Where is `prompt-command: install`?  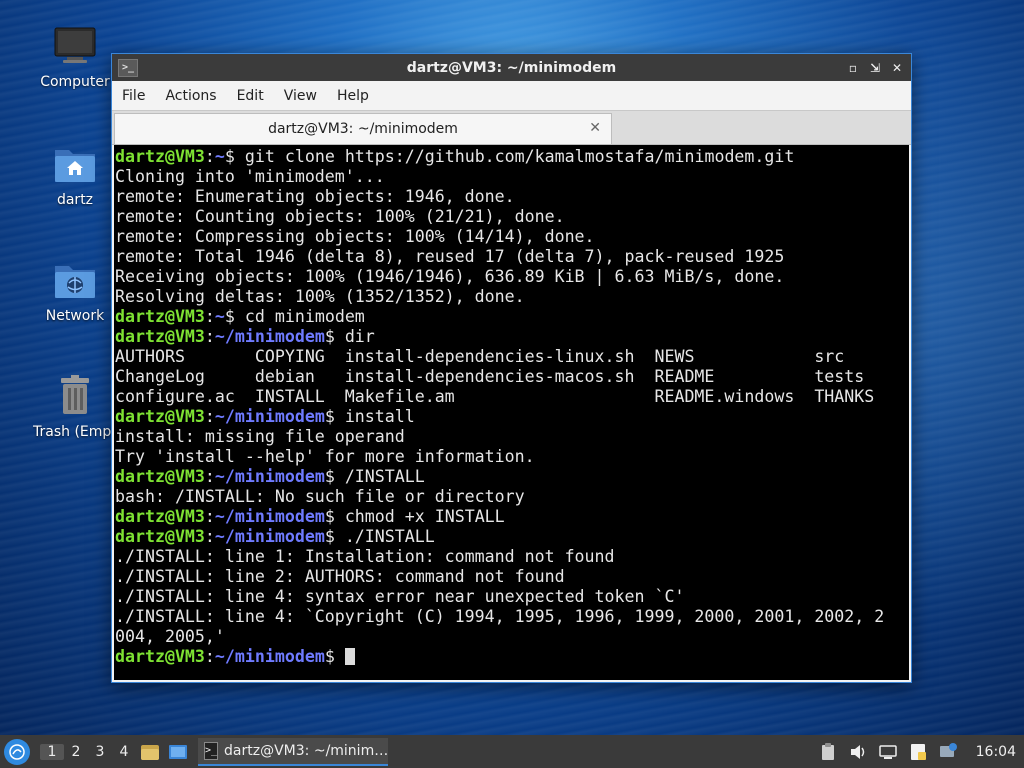
prompt-command: install is located at coordinates (374, 416).